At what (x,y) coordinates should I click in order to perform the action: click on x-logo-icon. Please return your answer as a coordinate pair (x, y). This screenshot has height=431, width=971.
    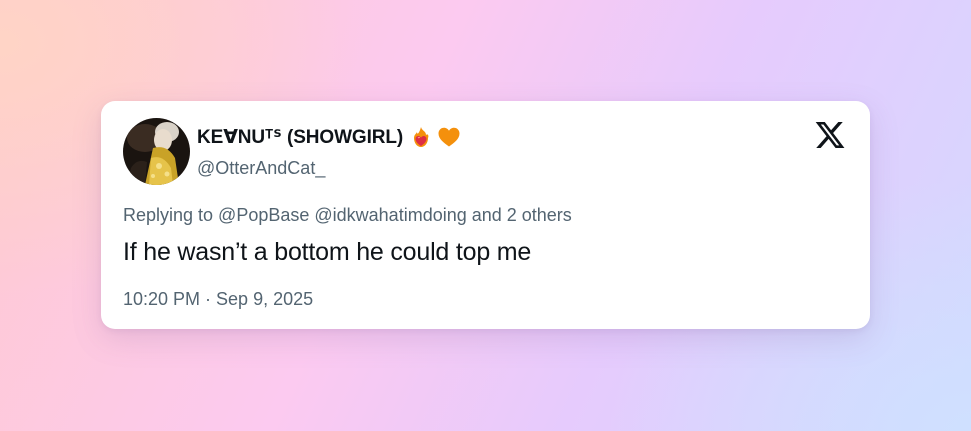
    Looking at the image, I should click on (830, 135).